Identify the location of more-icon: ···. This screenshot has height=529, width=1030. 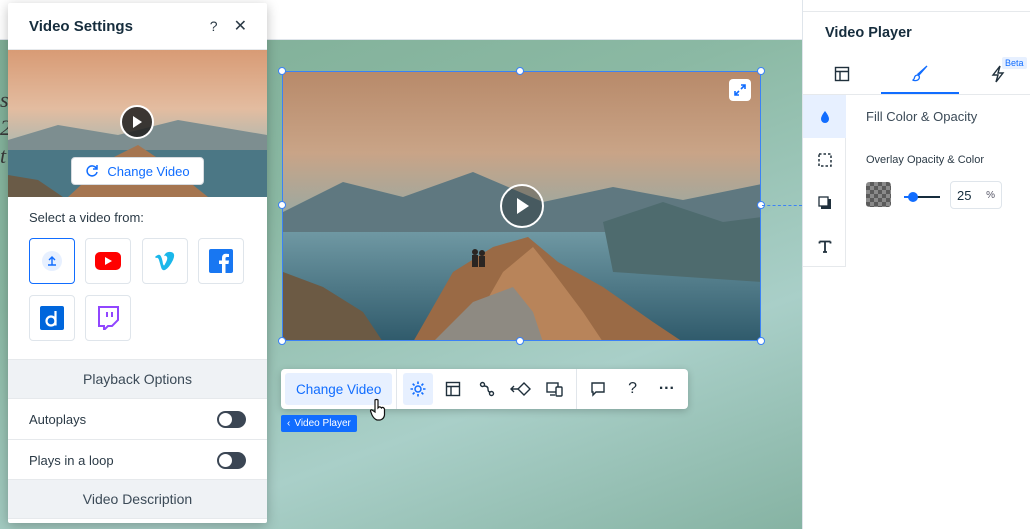
(667, 389).